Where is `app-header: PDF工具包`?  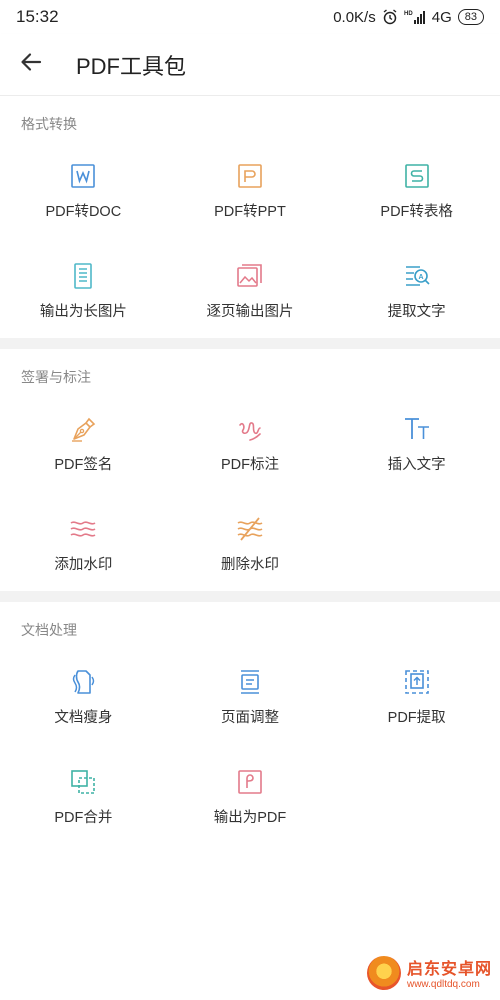
app-header: PDF工具包 is located at coordinates (250, 65).